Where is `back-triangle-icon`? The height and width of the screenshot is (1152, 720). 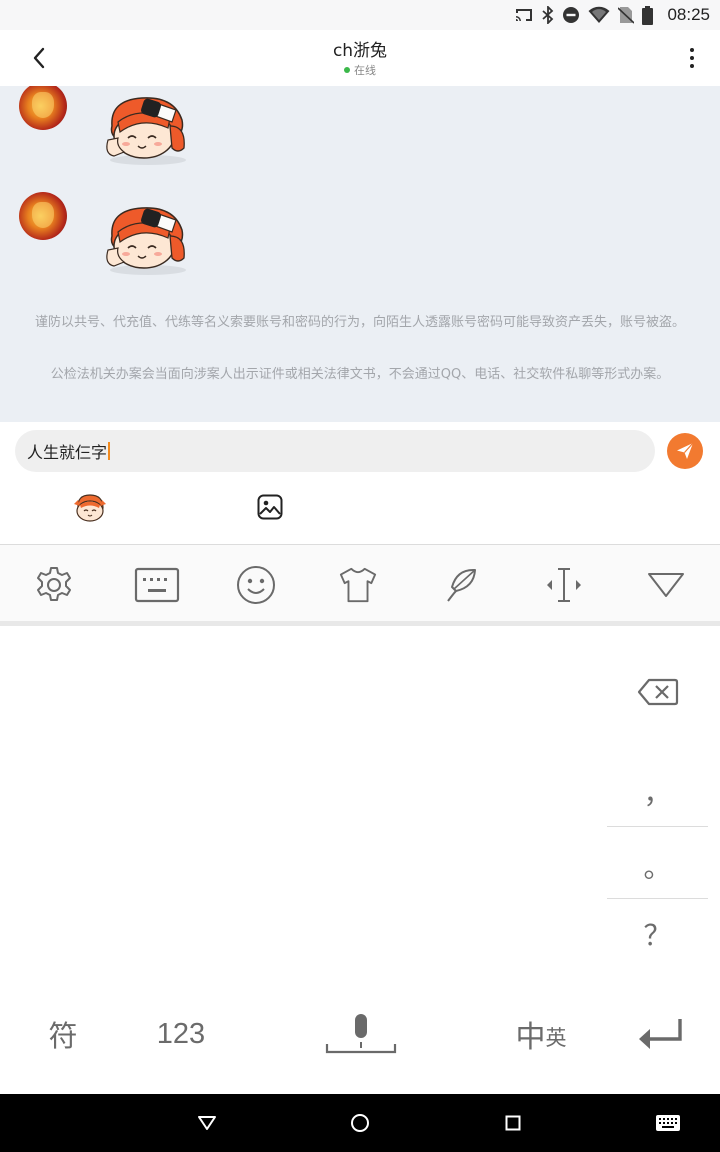 back-triangle-icon is located at coordinates (207, 1123).